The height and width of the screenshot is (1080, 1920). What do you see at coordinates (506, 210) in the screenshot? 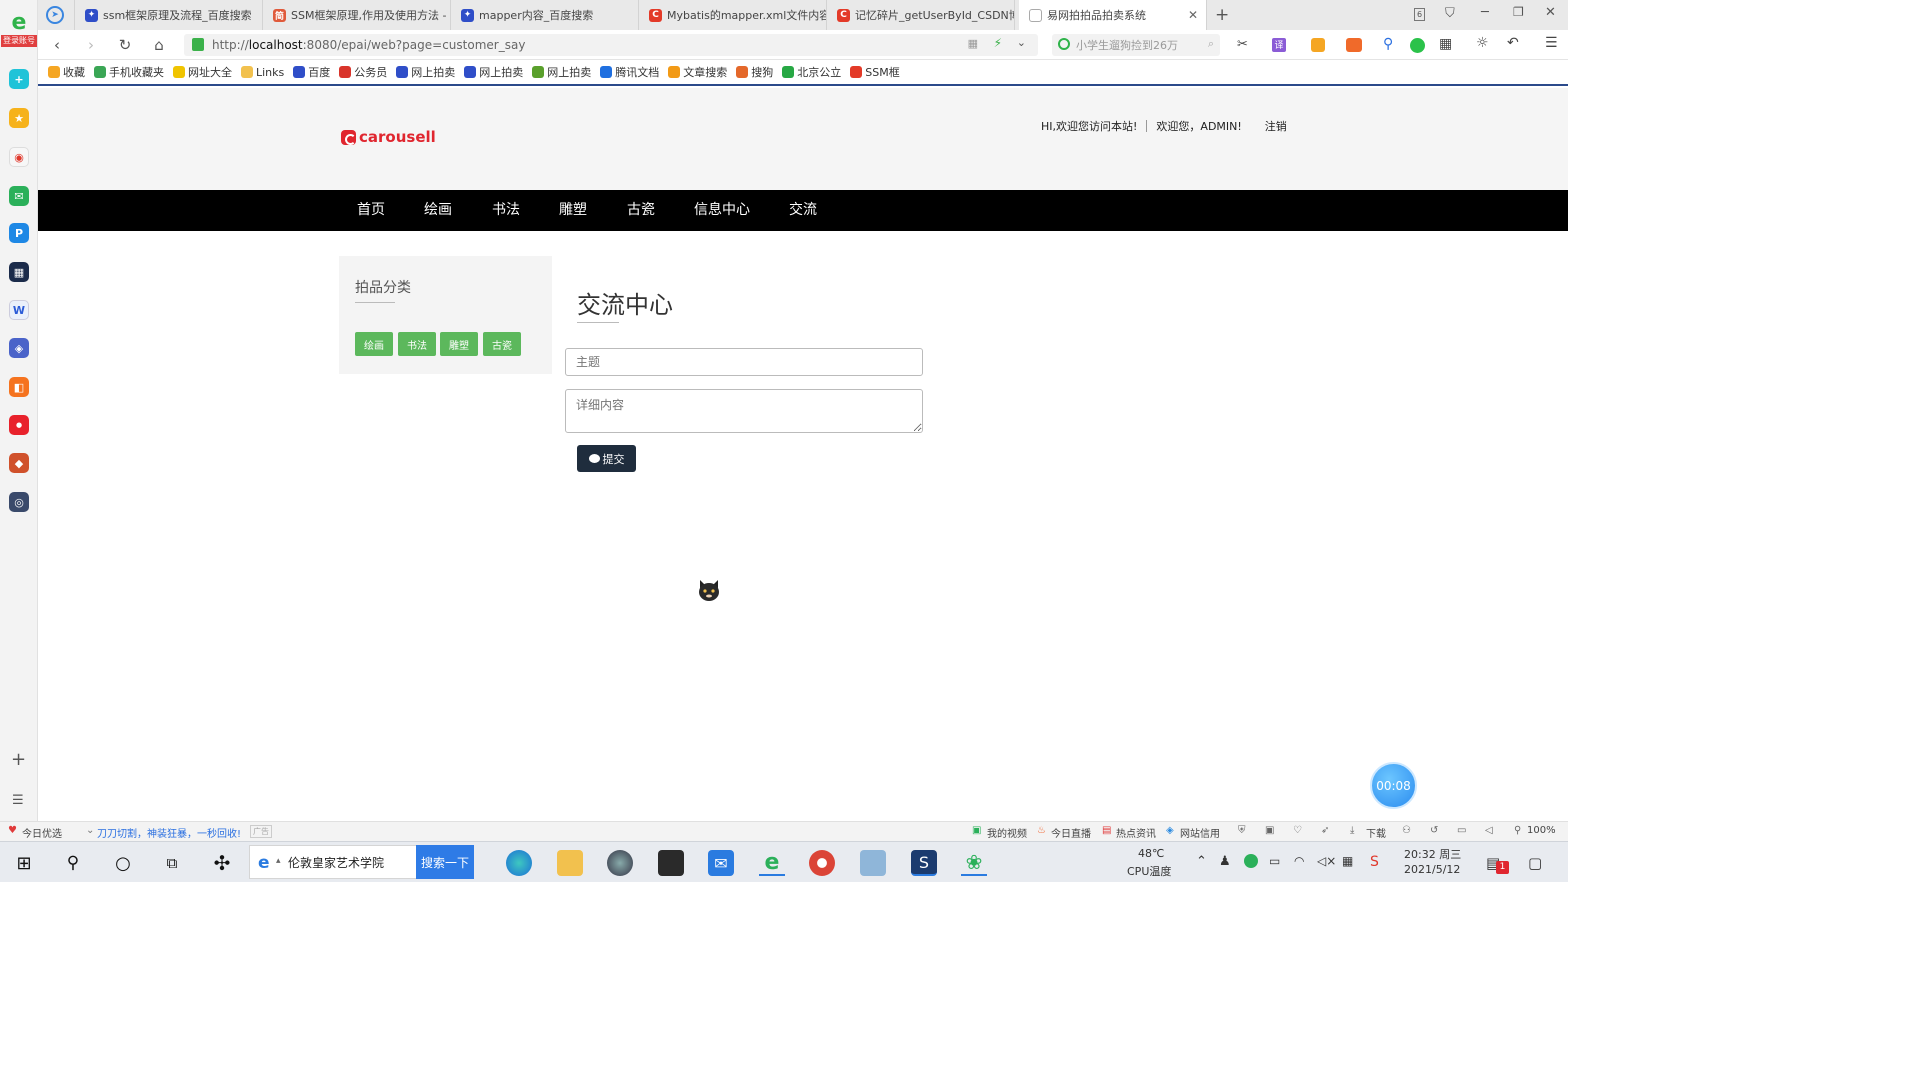
I see `nav-calligraphy: 书法` at bounding box center [506, 210].